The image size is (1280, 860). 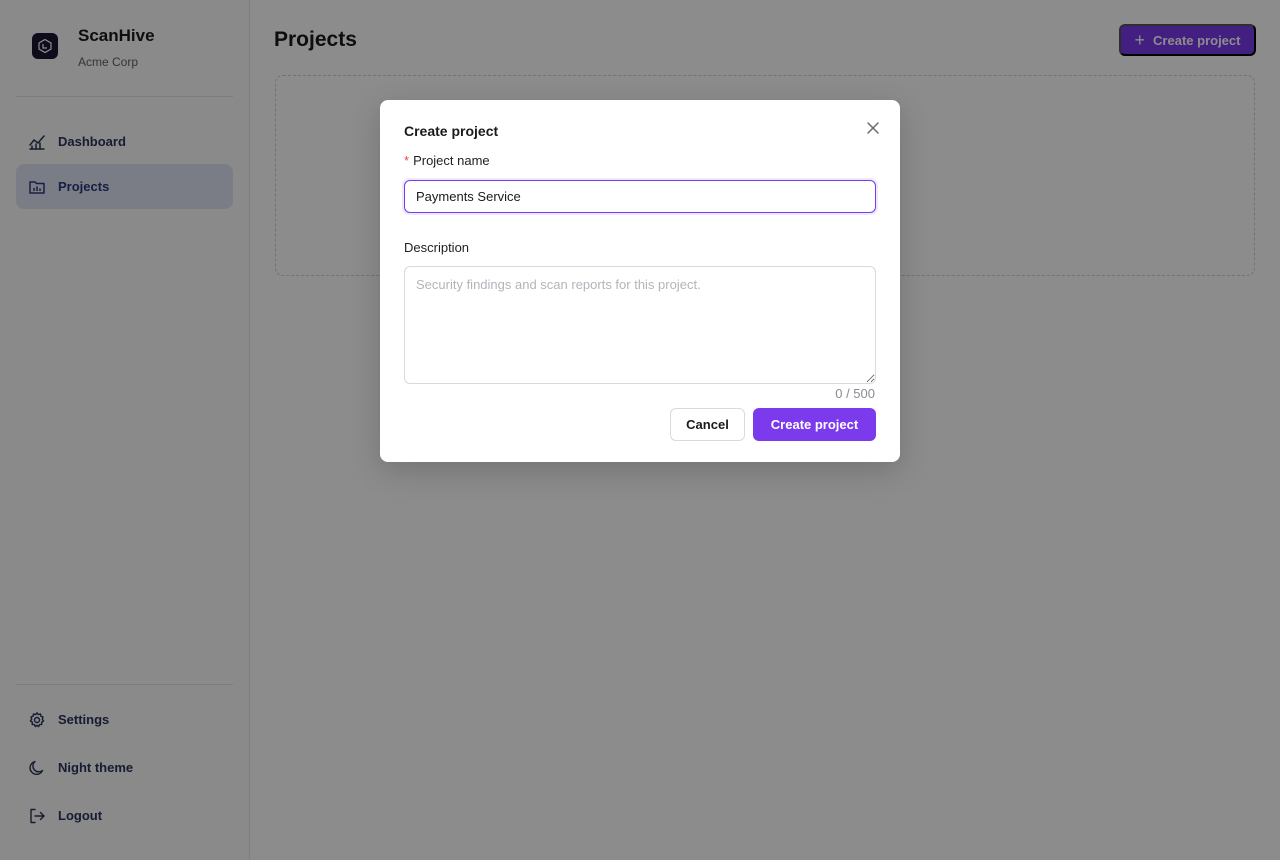 I want to click on project-name-label-text: Project name, so click(x=451, y=160).